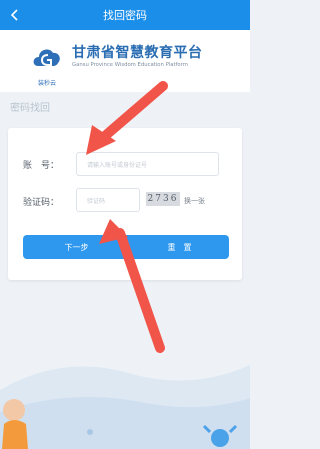 This screenshot has width=320, height=449. What do you see at coordinates (127, 118) in the screenshot?
I see `red-arrow-annotation-top` at bounding box center [127, 118].